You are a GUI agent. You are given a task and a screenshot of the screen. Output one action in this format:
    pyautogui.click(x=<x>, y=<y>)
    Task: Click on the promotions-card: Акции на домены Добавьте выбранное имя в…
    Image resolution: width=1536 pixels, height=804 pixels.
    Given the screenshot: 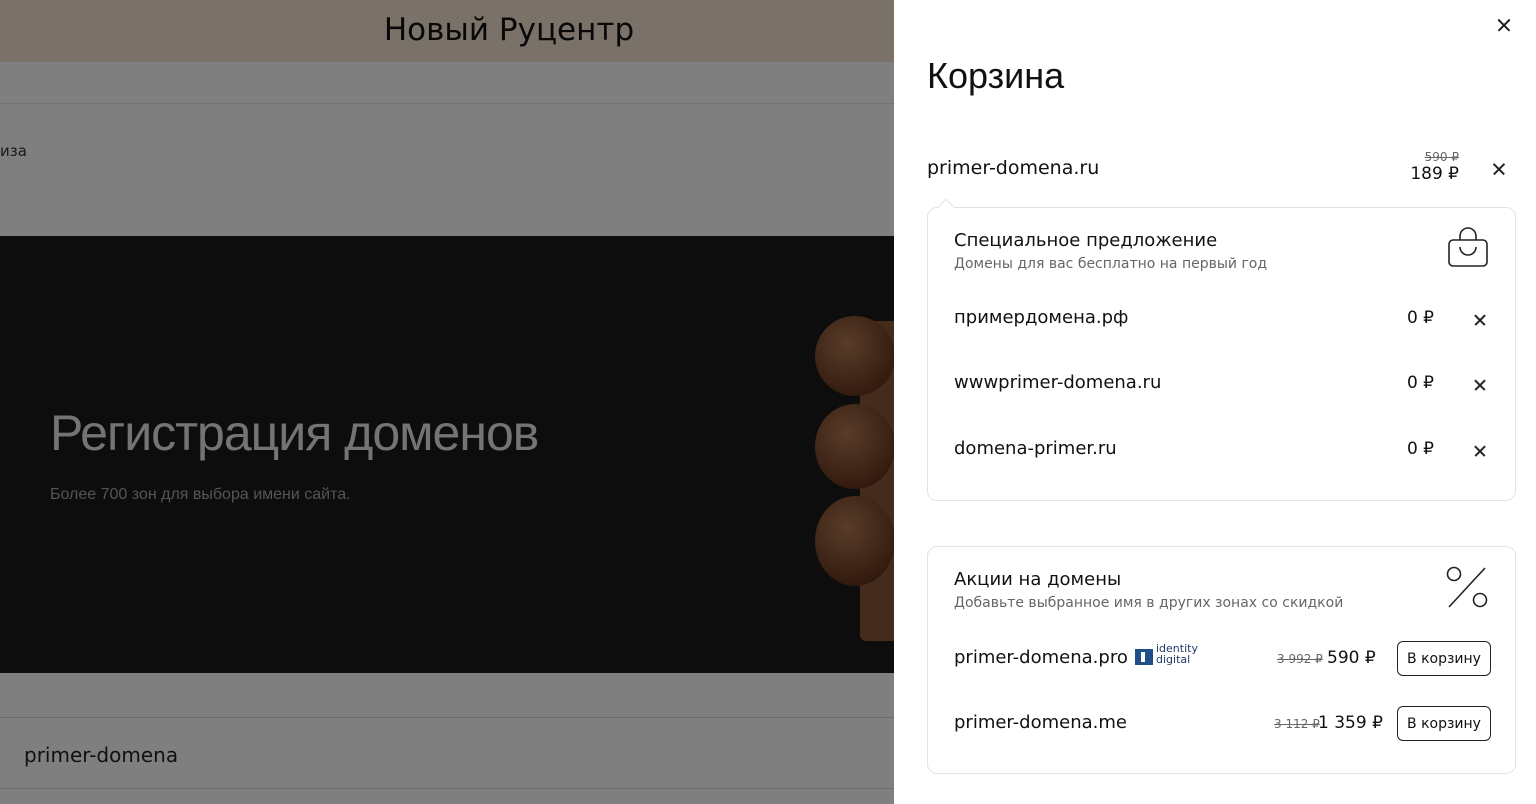 What is the action you would take?
    pyautogui.click(x=1221, y=660)
    